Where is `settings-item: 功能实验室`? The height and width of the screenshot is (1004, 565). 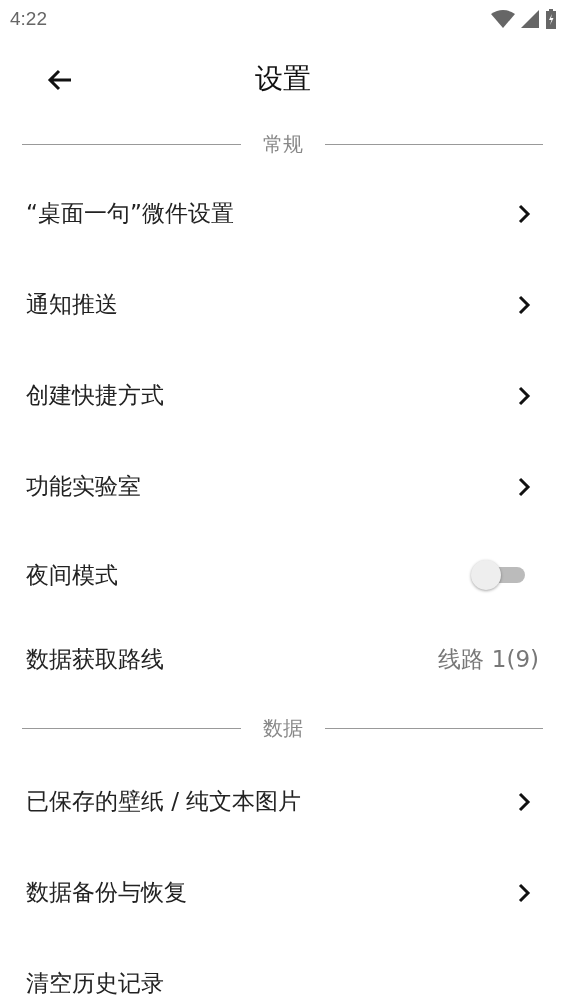
settings-item: 功能实验室 is located at coordinates (282, 486).